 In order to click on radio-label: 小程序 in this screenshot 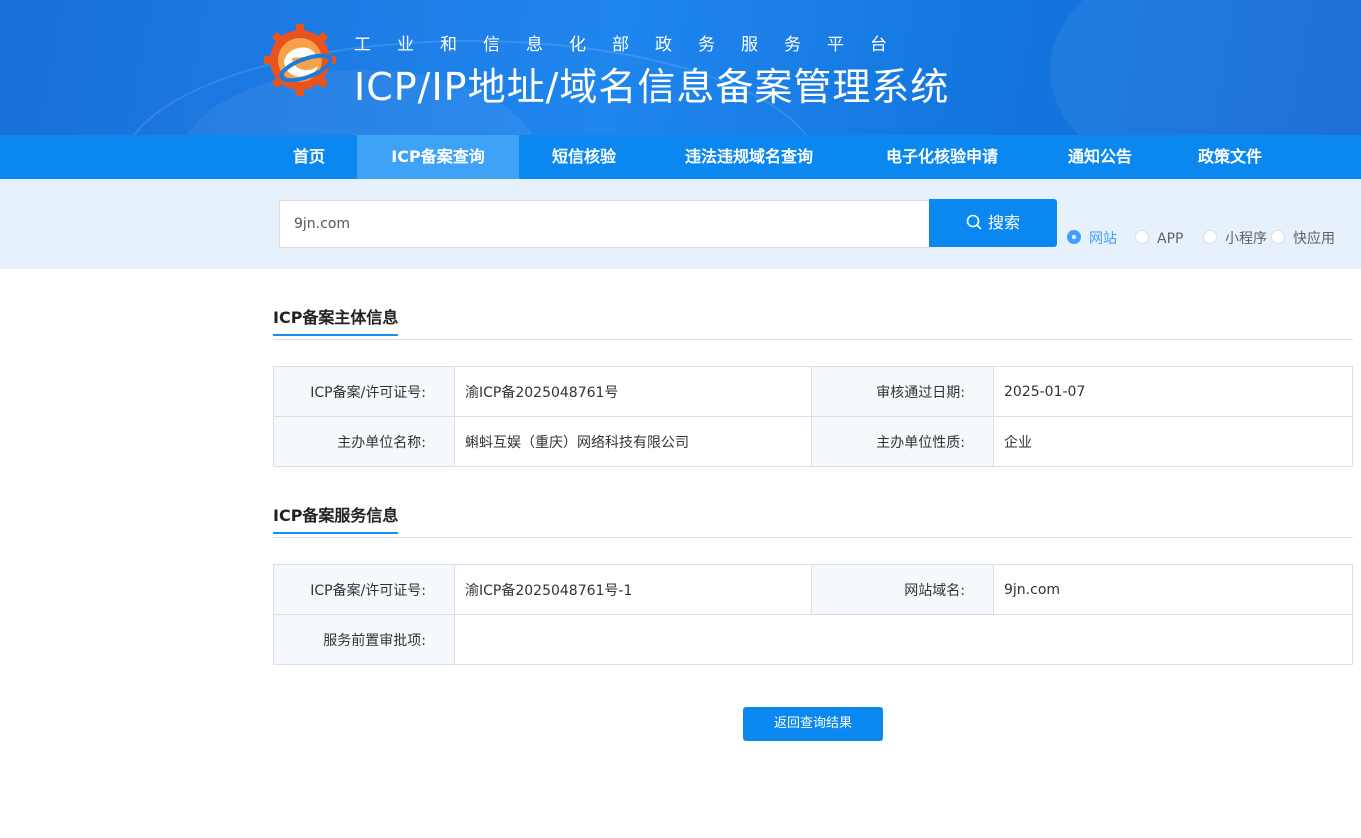, I will do `click(1246, 239)`.